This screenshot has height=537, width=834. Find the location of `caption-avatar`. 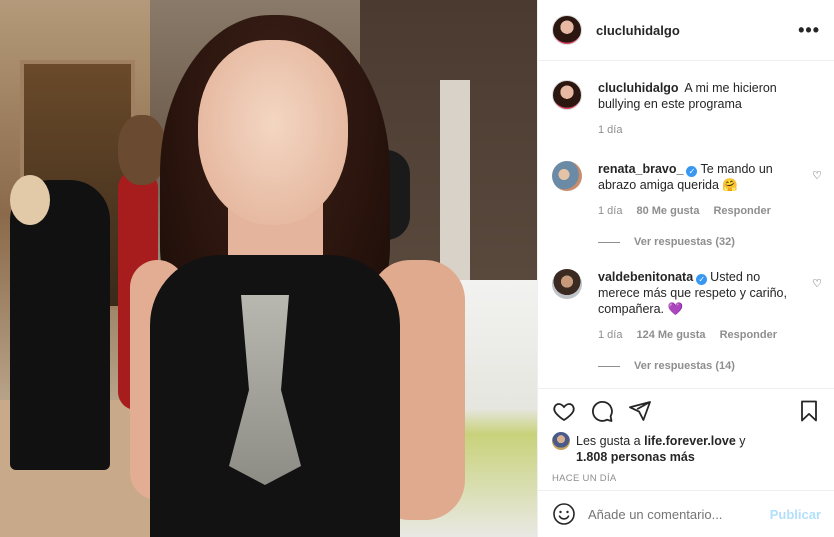

caption-avatar is located at coordinates (567, 95).